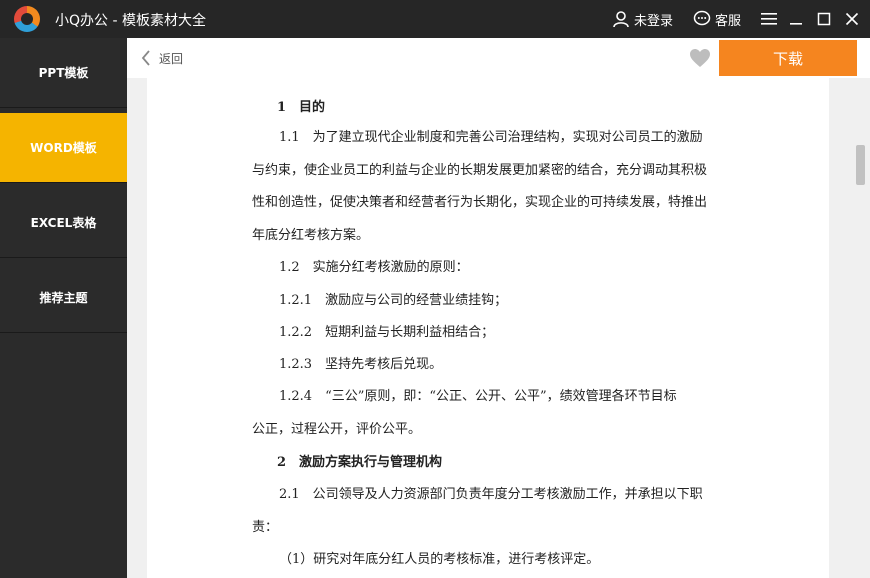  What do you see at coordinates (130, 21) in the screenshot?
I see `app-title: 小Q办公 - 模板素材大全` at bounding box center [130, 21].